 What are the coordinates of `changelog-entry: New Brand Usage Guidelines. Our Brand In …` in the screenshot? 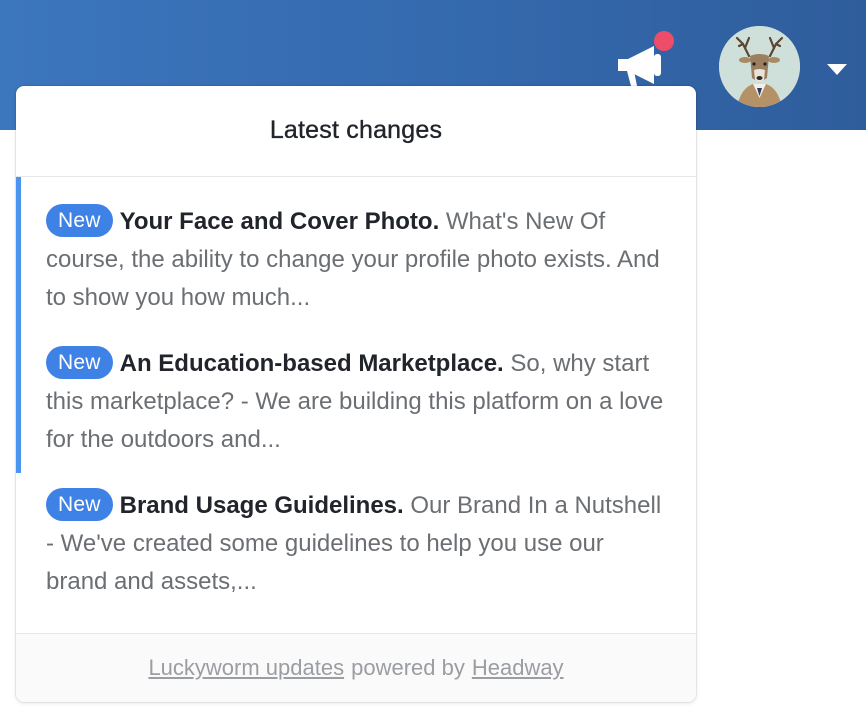 It's located at (356, 544).